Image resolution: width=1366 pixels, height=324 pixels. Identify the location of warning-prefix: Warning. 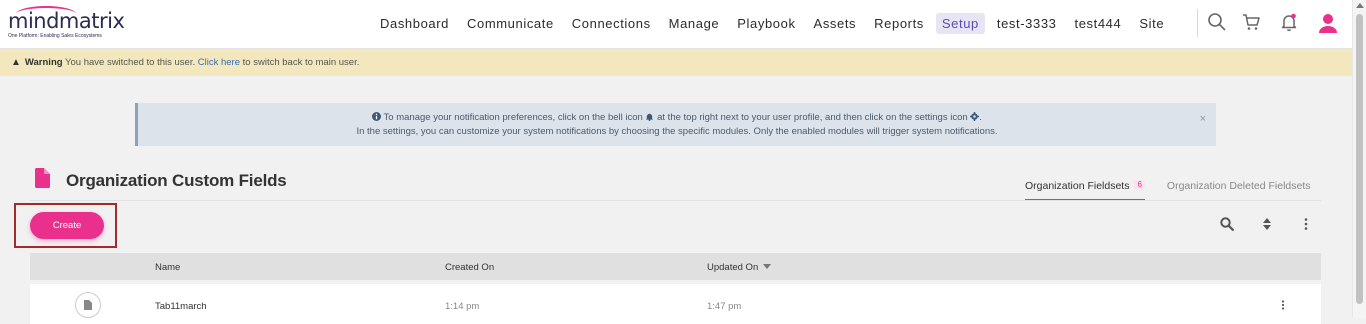
(43, 62).